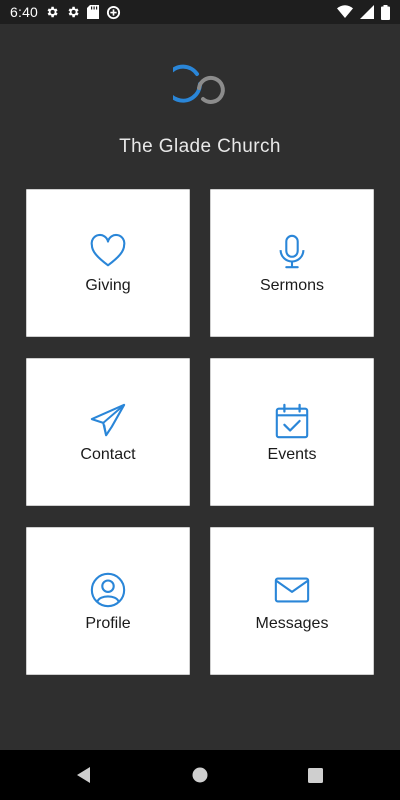 The image size is (400, 800). What do you see at coordinates (93, 12) in the screenshot?
I see `sd-card-icon` at bounding box center [93, 12].